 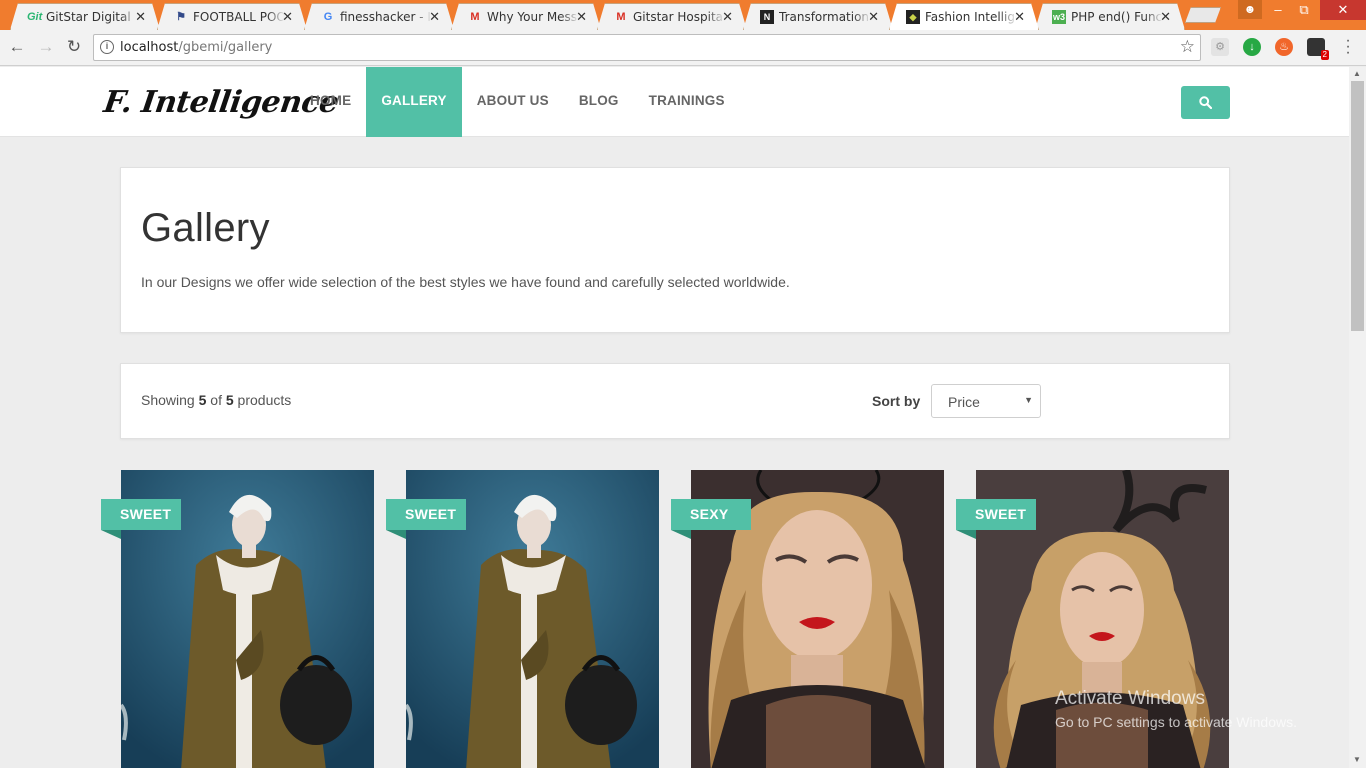 What do you see at coordinates (533, 17) in the screenshot?
I see `tab-title: Why Your Messa` at bounding box center [533, 17].